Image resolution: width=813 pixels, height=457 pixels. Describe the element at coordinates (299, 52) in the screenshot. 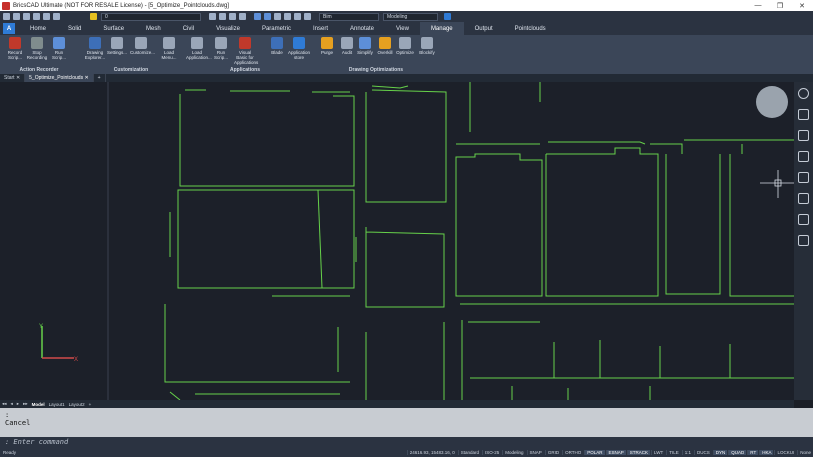

I see `app-store-button: Application store` at that location.